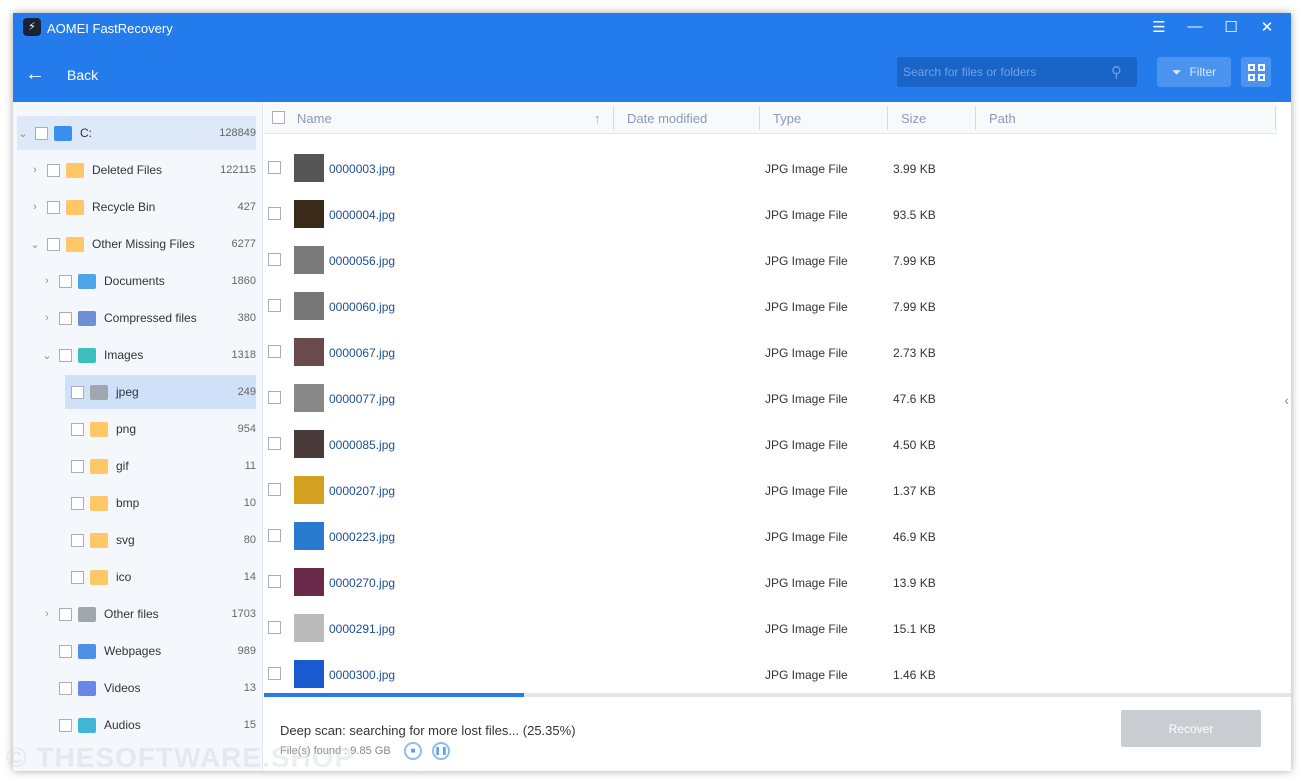  I want to click on tree-item-count: 122115, so click(238, 170).